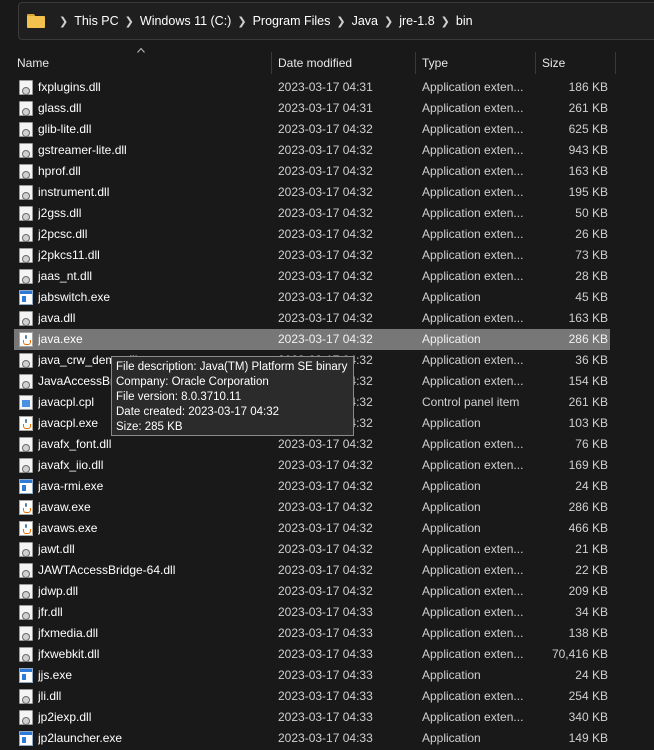 The width and height of the screenshot is (654, 750). Describe the element at coordinates (71, 486) in the screenshot. I see `file-name: java-rmi.exe` at that location.